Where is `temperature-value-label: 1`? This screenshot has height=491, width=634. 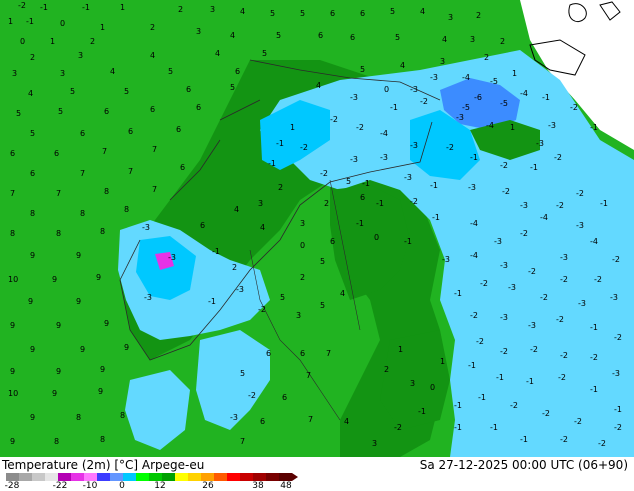 temperature-value-label: 1 is located at coordinates (512, 127).